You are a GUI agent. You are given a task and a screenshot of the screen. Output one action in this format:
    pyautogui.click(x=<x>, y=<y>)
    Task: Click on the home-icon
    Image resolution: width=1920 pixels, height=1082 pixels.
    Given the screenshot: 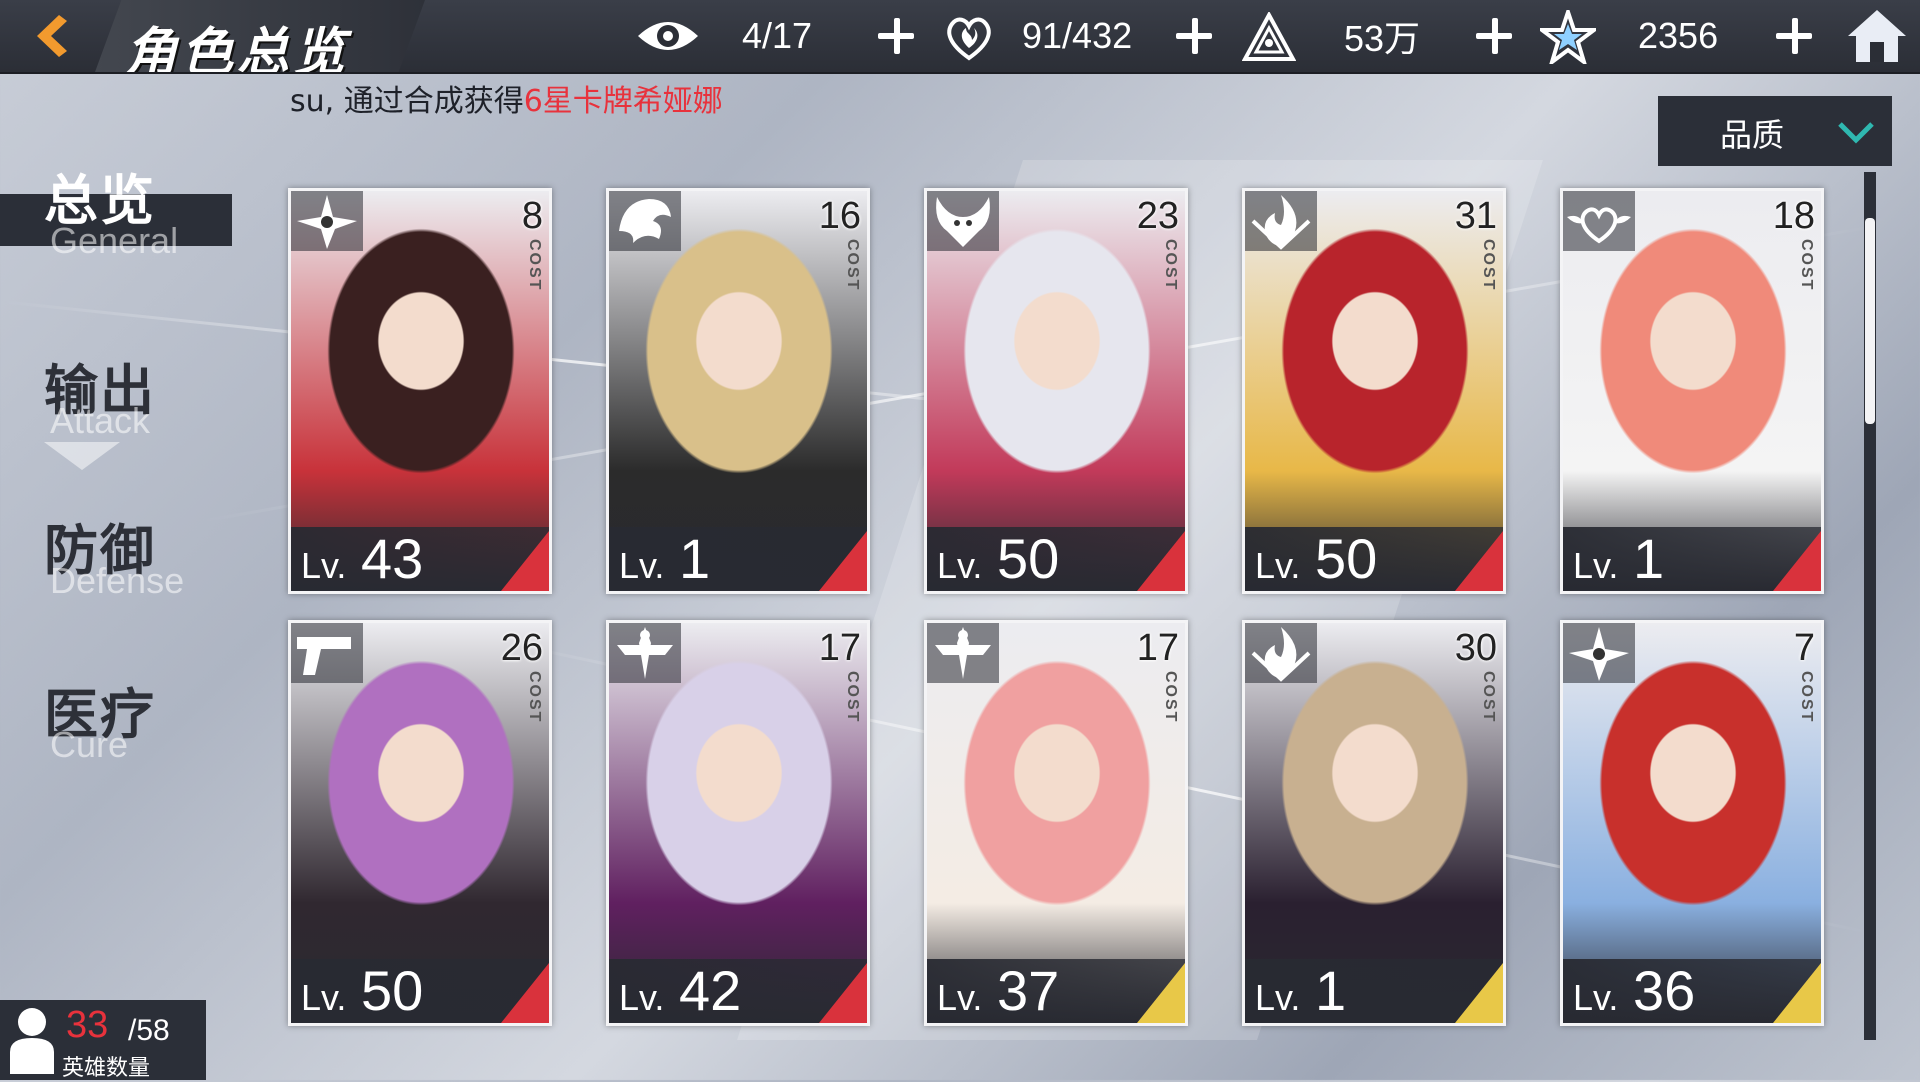 What is the action you would take?
    pyautogui.click(x=1877, y=36)
    